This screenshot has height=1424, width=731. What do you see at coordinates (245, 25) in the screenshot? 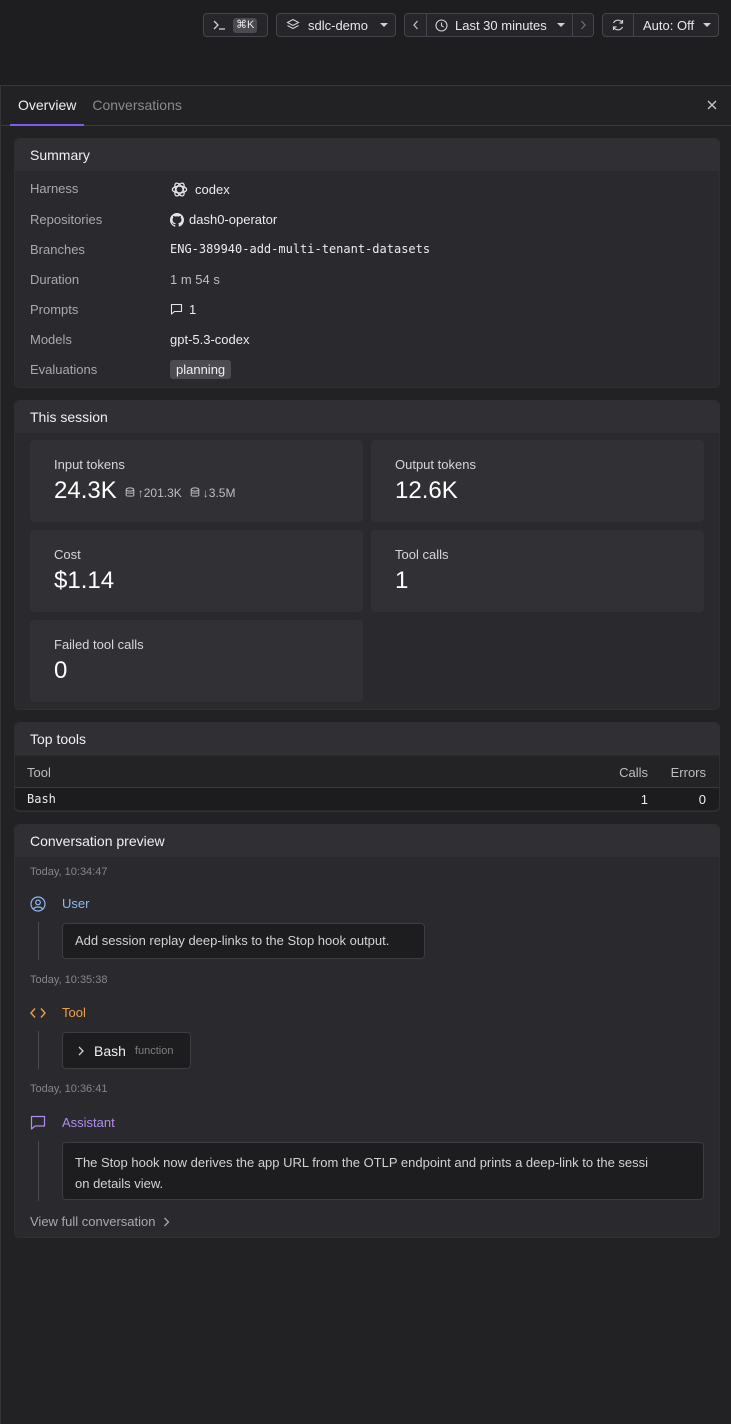
I see `shortcut-key: ⌘K` at bounding box center [245, 25].